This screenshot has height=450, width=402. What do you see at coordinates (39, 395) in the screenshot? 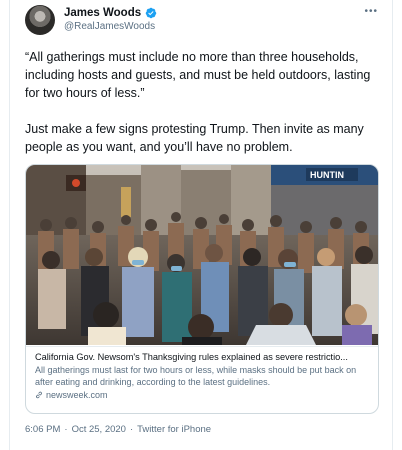
I see `link-icon` at bounding box center [39, 395].